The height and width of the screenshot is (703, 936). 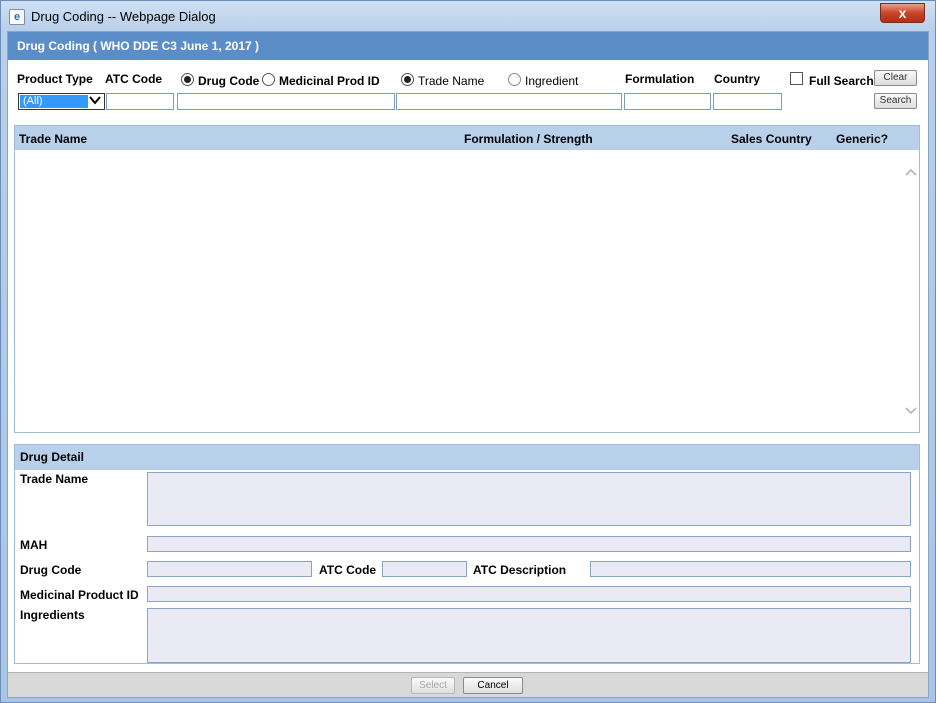 I want to click on drug-code-radio-label: Drug Code, so click(x=228, y=81).